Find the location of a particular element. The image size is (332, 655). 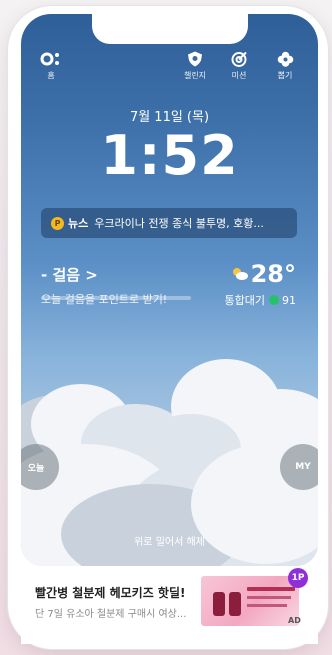

ad-title: 빨간병 철분제 헤모키즈 핫딜! is located at coordinates (110, 593).